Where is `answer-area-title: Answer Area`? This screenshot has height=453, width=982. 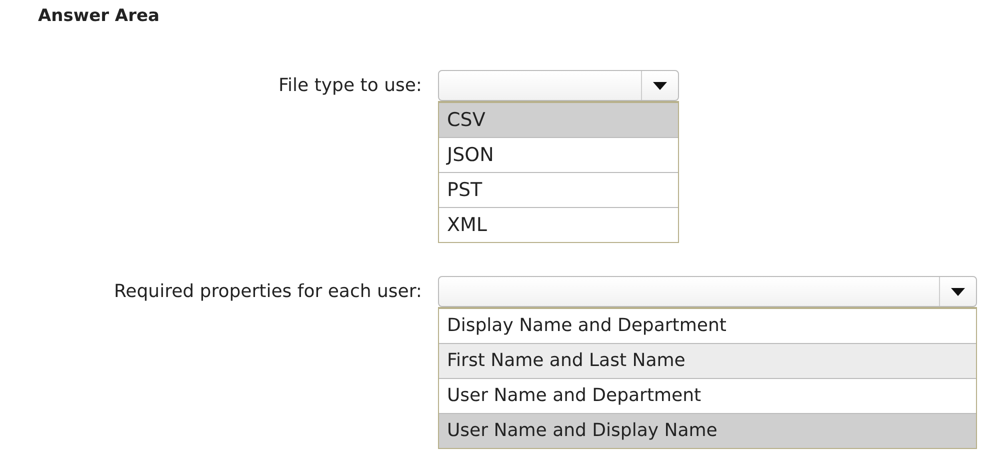 answer-area-title: Answer Area is located at coordinates (98, 16).